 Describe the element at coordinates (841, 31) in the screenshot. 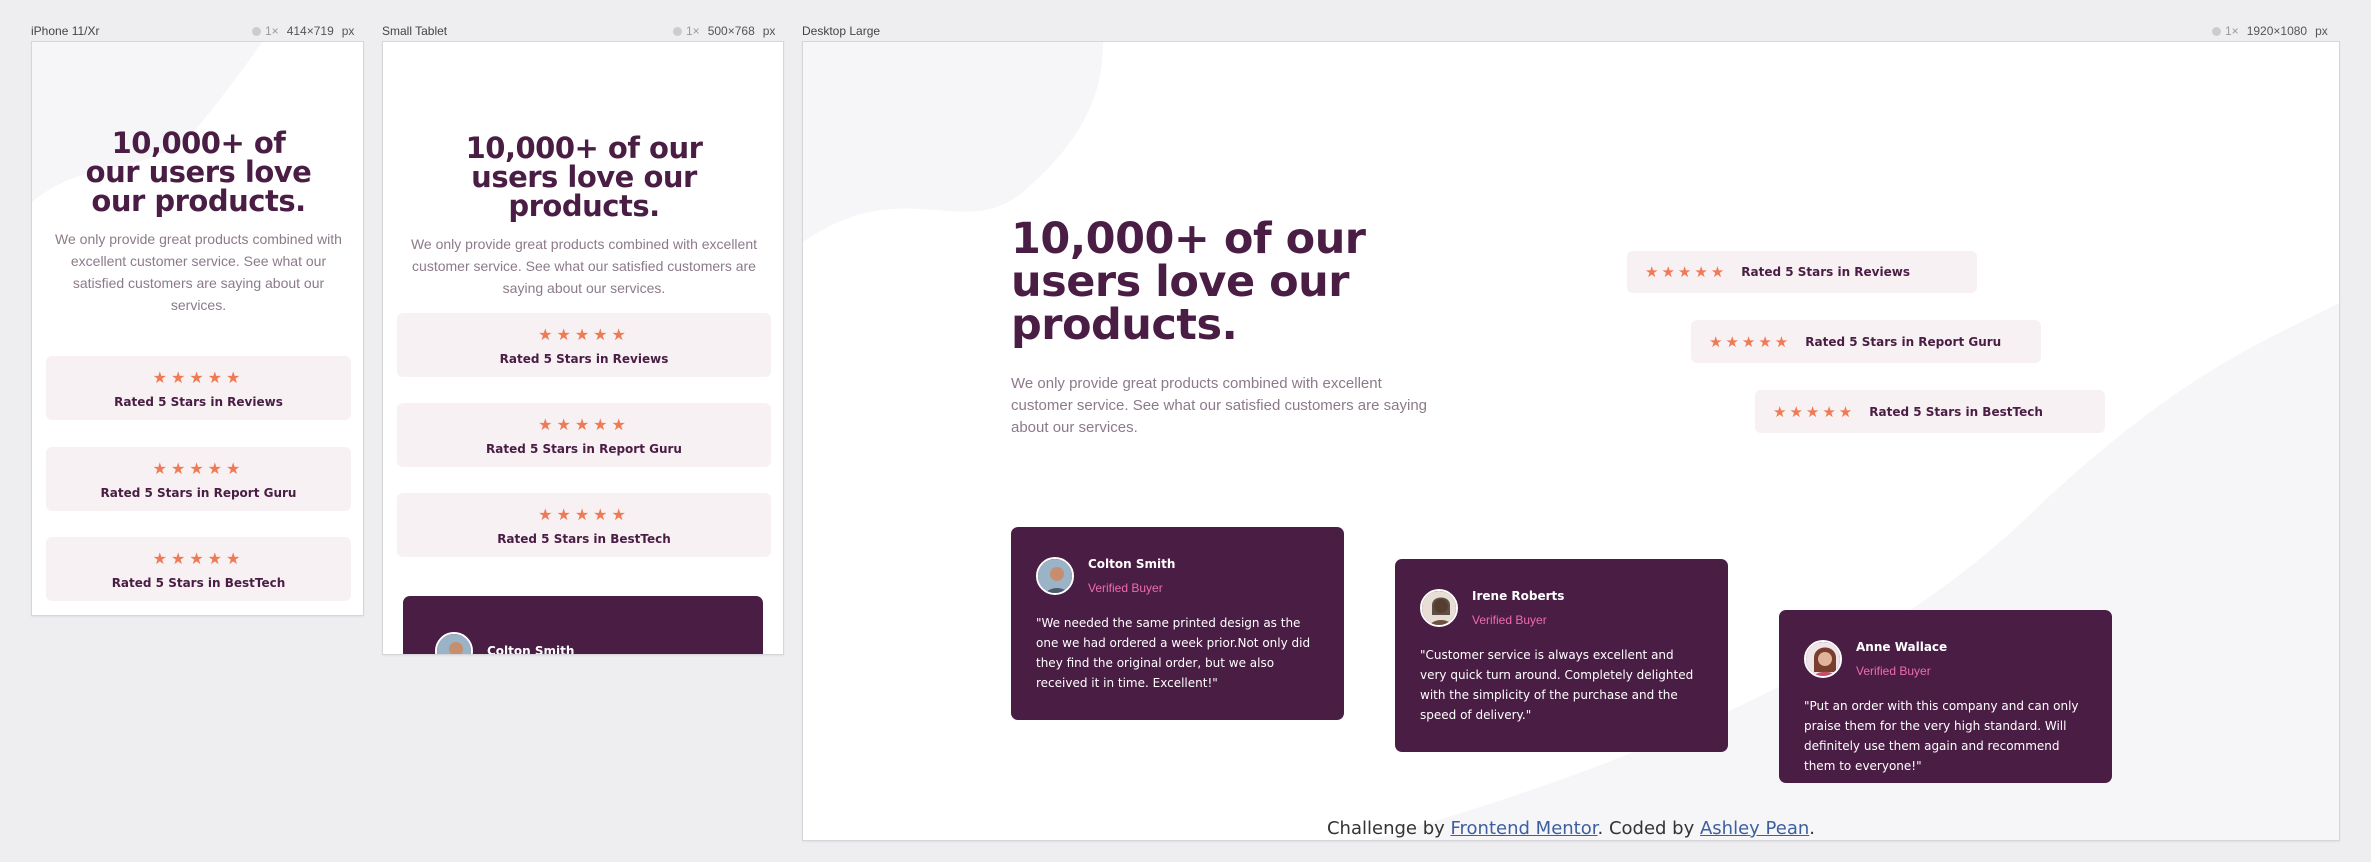

I see `frame-label-desktop: Desktop Large` at that location.